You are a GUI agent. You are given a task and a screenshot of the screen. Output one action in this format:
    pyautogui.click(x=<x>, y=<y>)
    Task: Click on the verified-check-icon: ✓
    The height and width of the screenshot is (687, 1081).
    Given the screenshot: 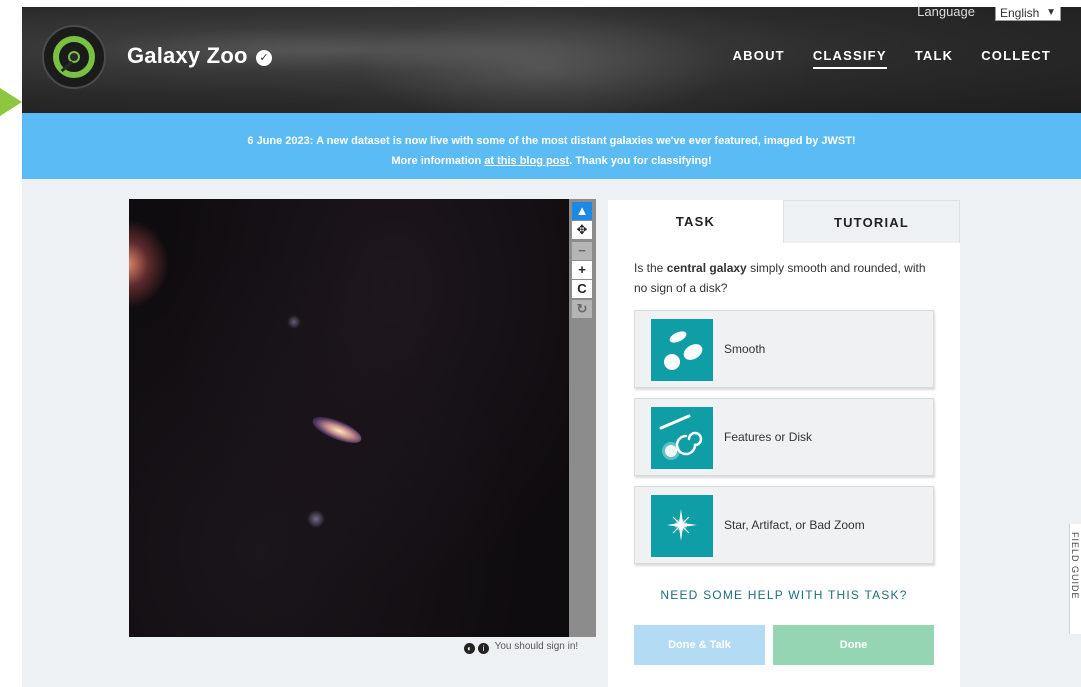 What is the action you would take?
    pyautogui.click(x=264, y=58)
    